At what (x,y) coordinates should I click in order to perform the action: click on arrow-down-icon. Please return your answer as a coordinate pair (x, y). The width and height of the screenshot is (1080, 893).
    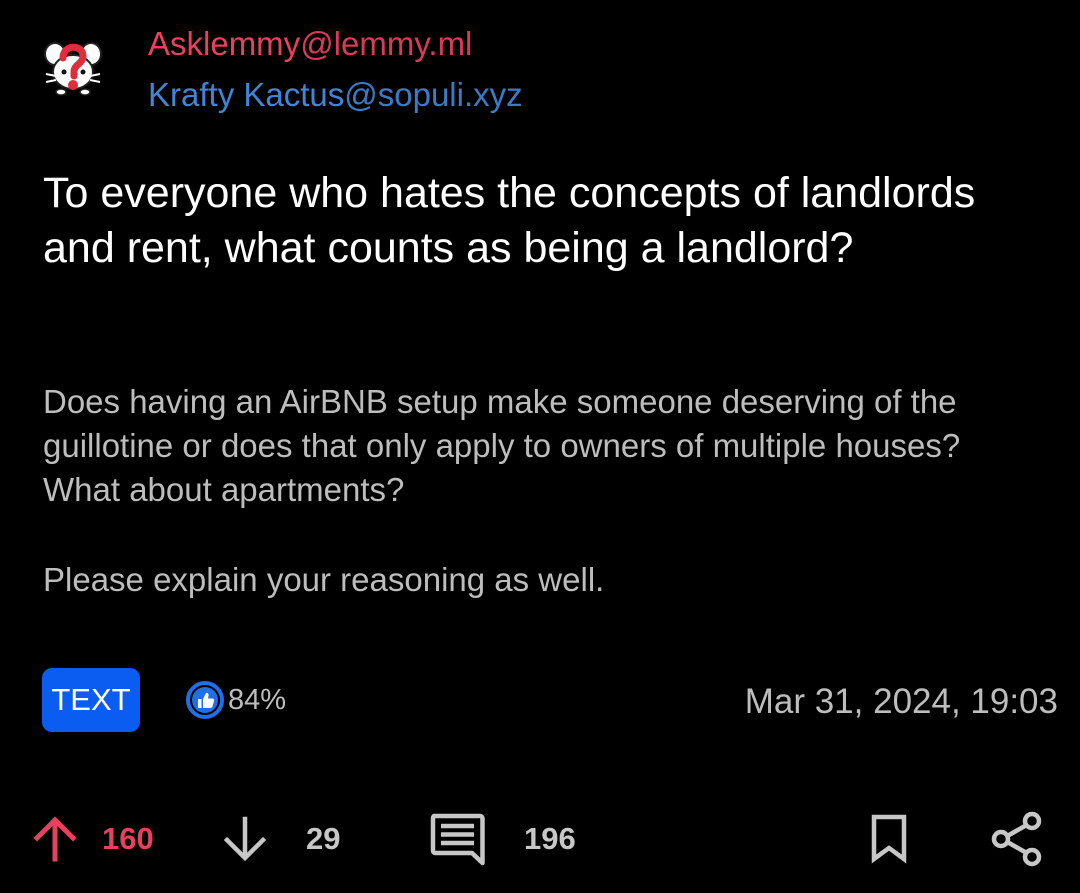
    Looking at the image, I should click on (245, 839).